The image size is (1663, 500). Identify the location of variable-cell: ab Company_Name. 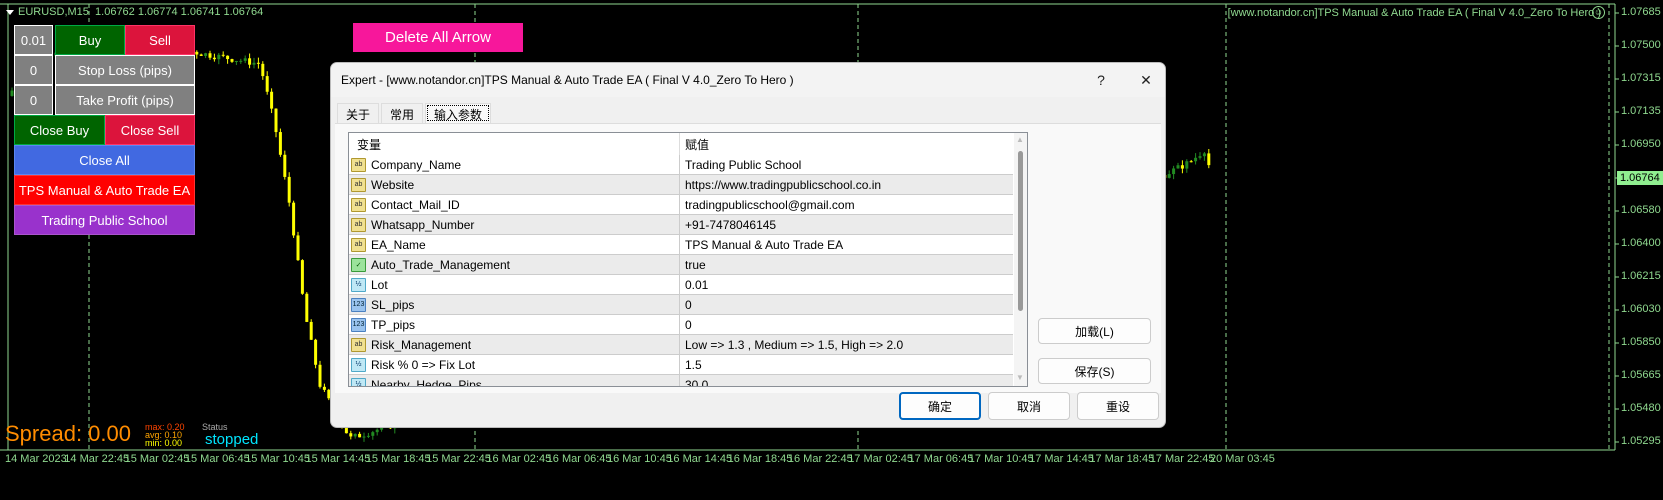
(514, 164).